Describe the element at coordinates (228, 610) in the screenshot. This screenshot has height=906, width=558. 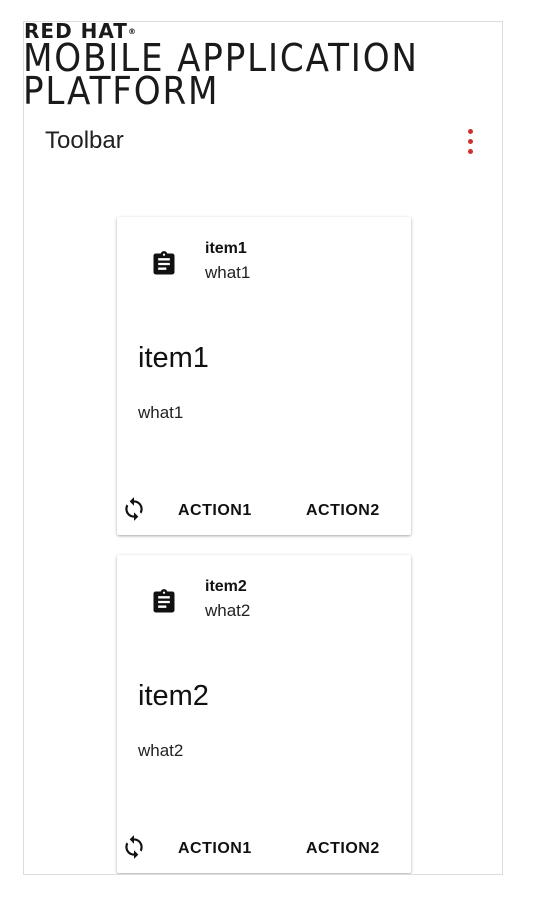
I see `card-header-subtitle: what2` at that location.